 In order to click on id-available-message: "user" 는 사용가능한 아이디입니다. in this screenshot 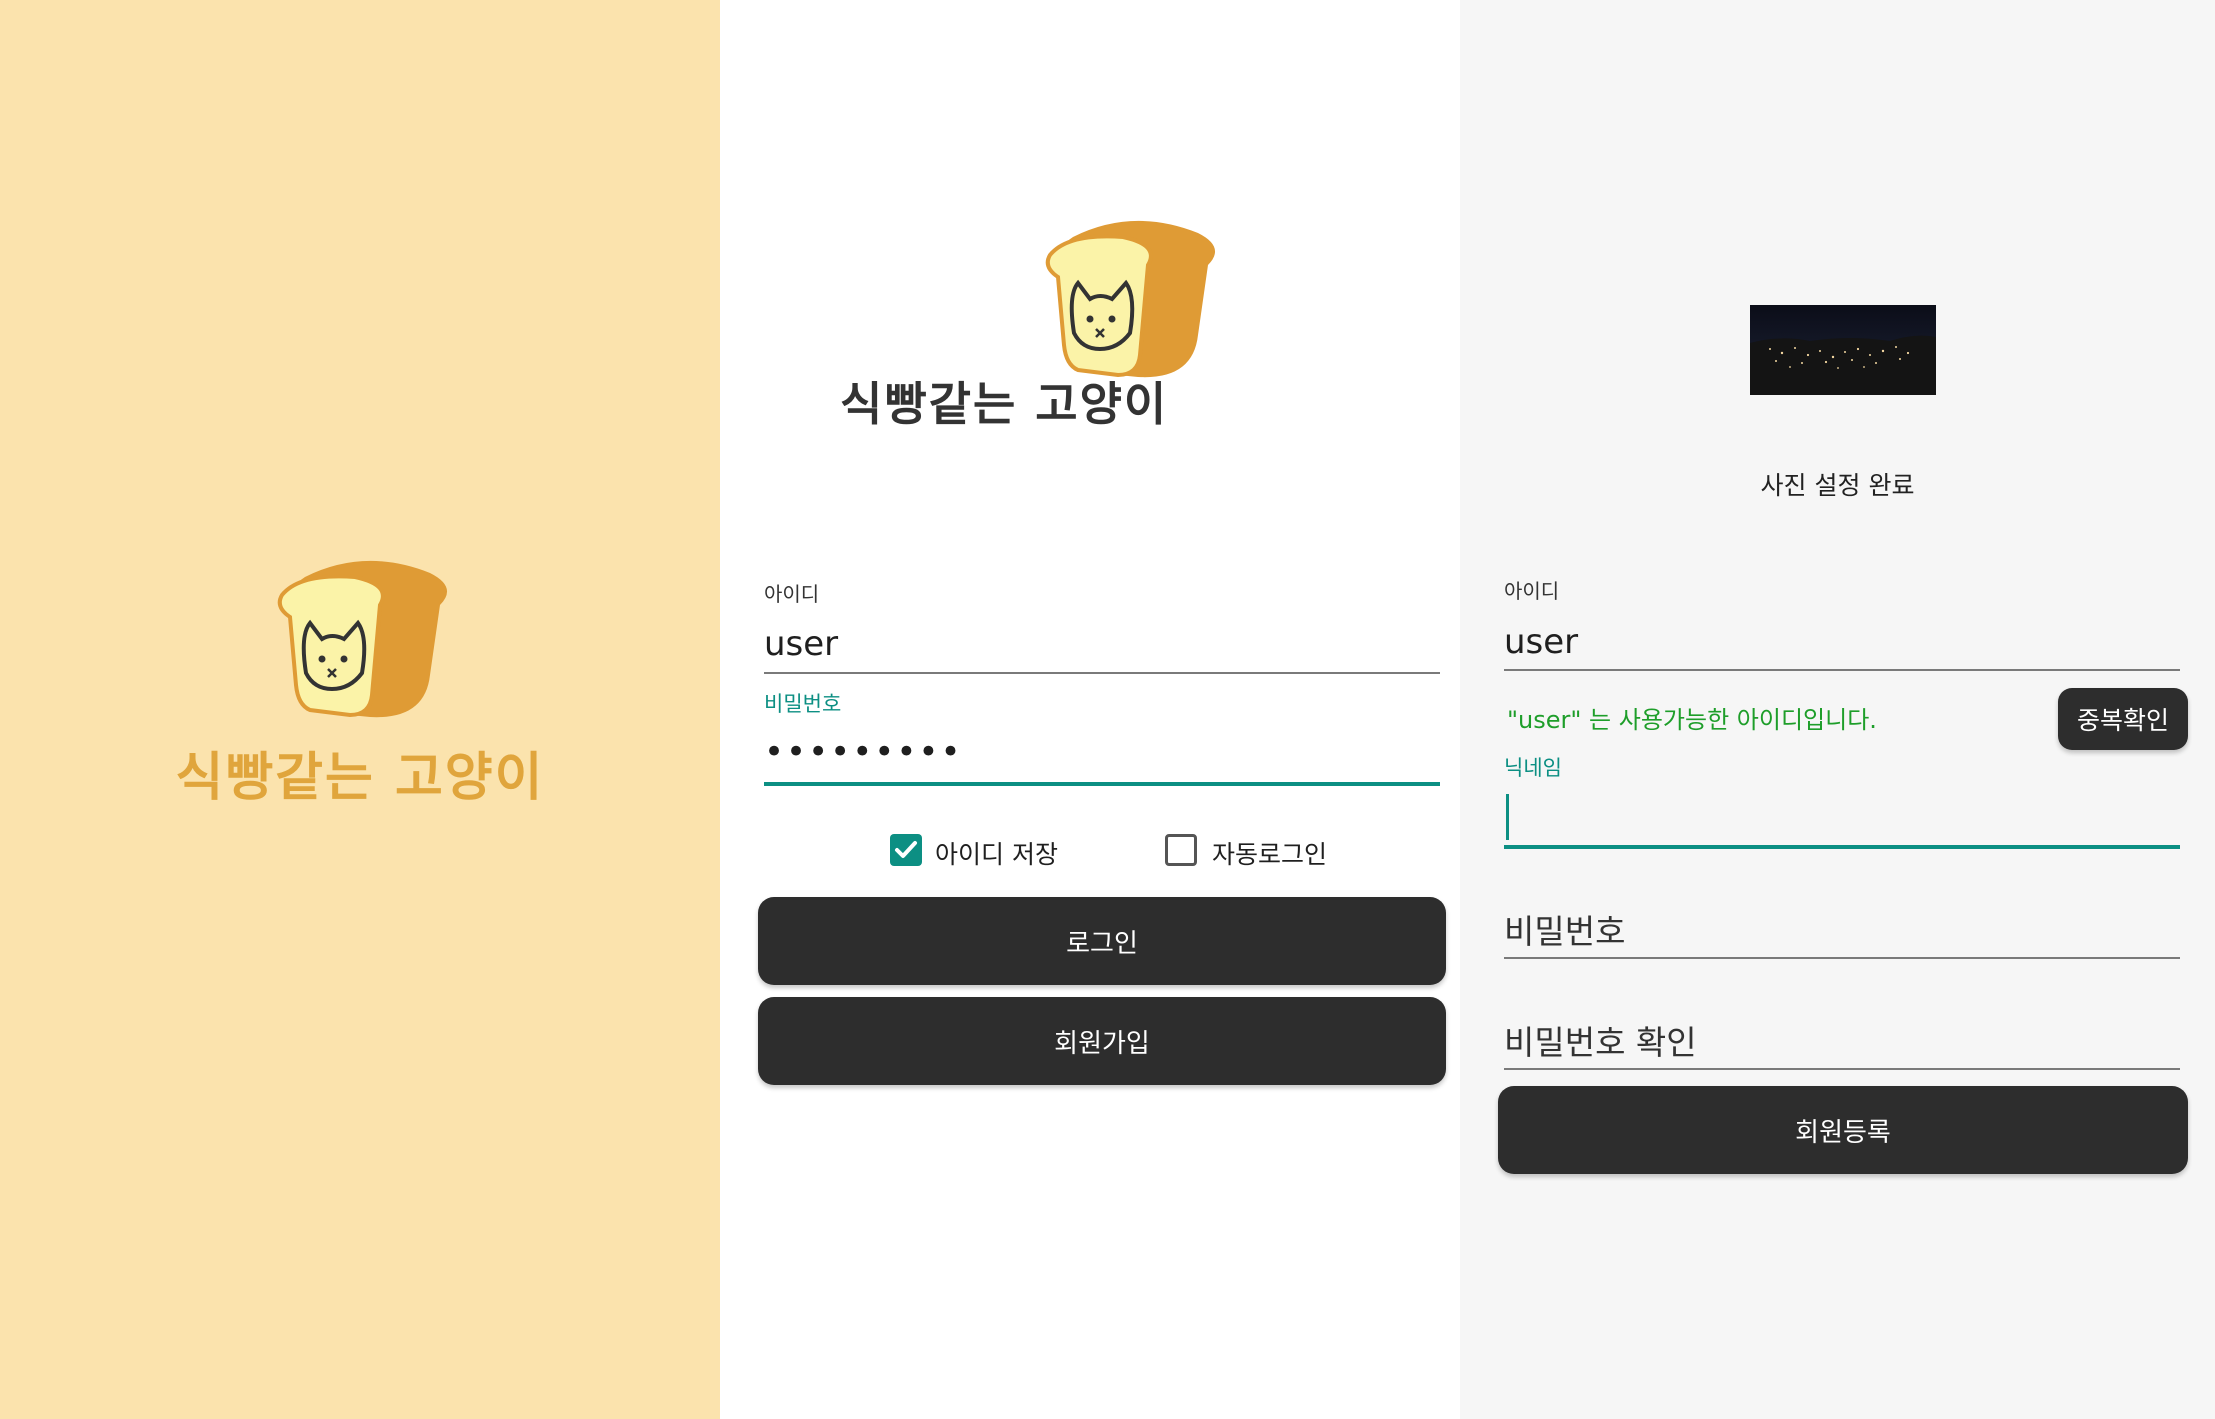, I will do `click(1692, 720)`.